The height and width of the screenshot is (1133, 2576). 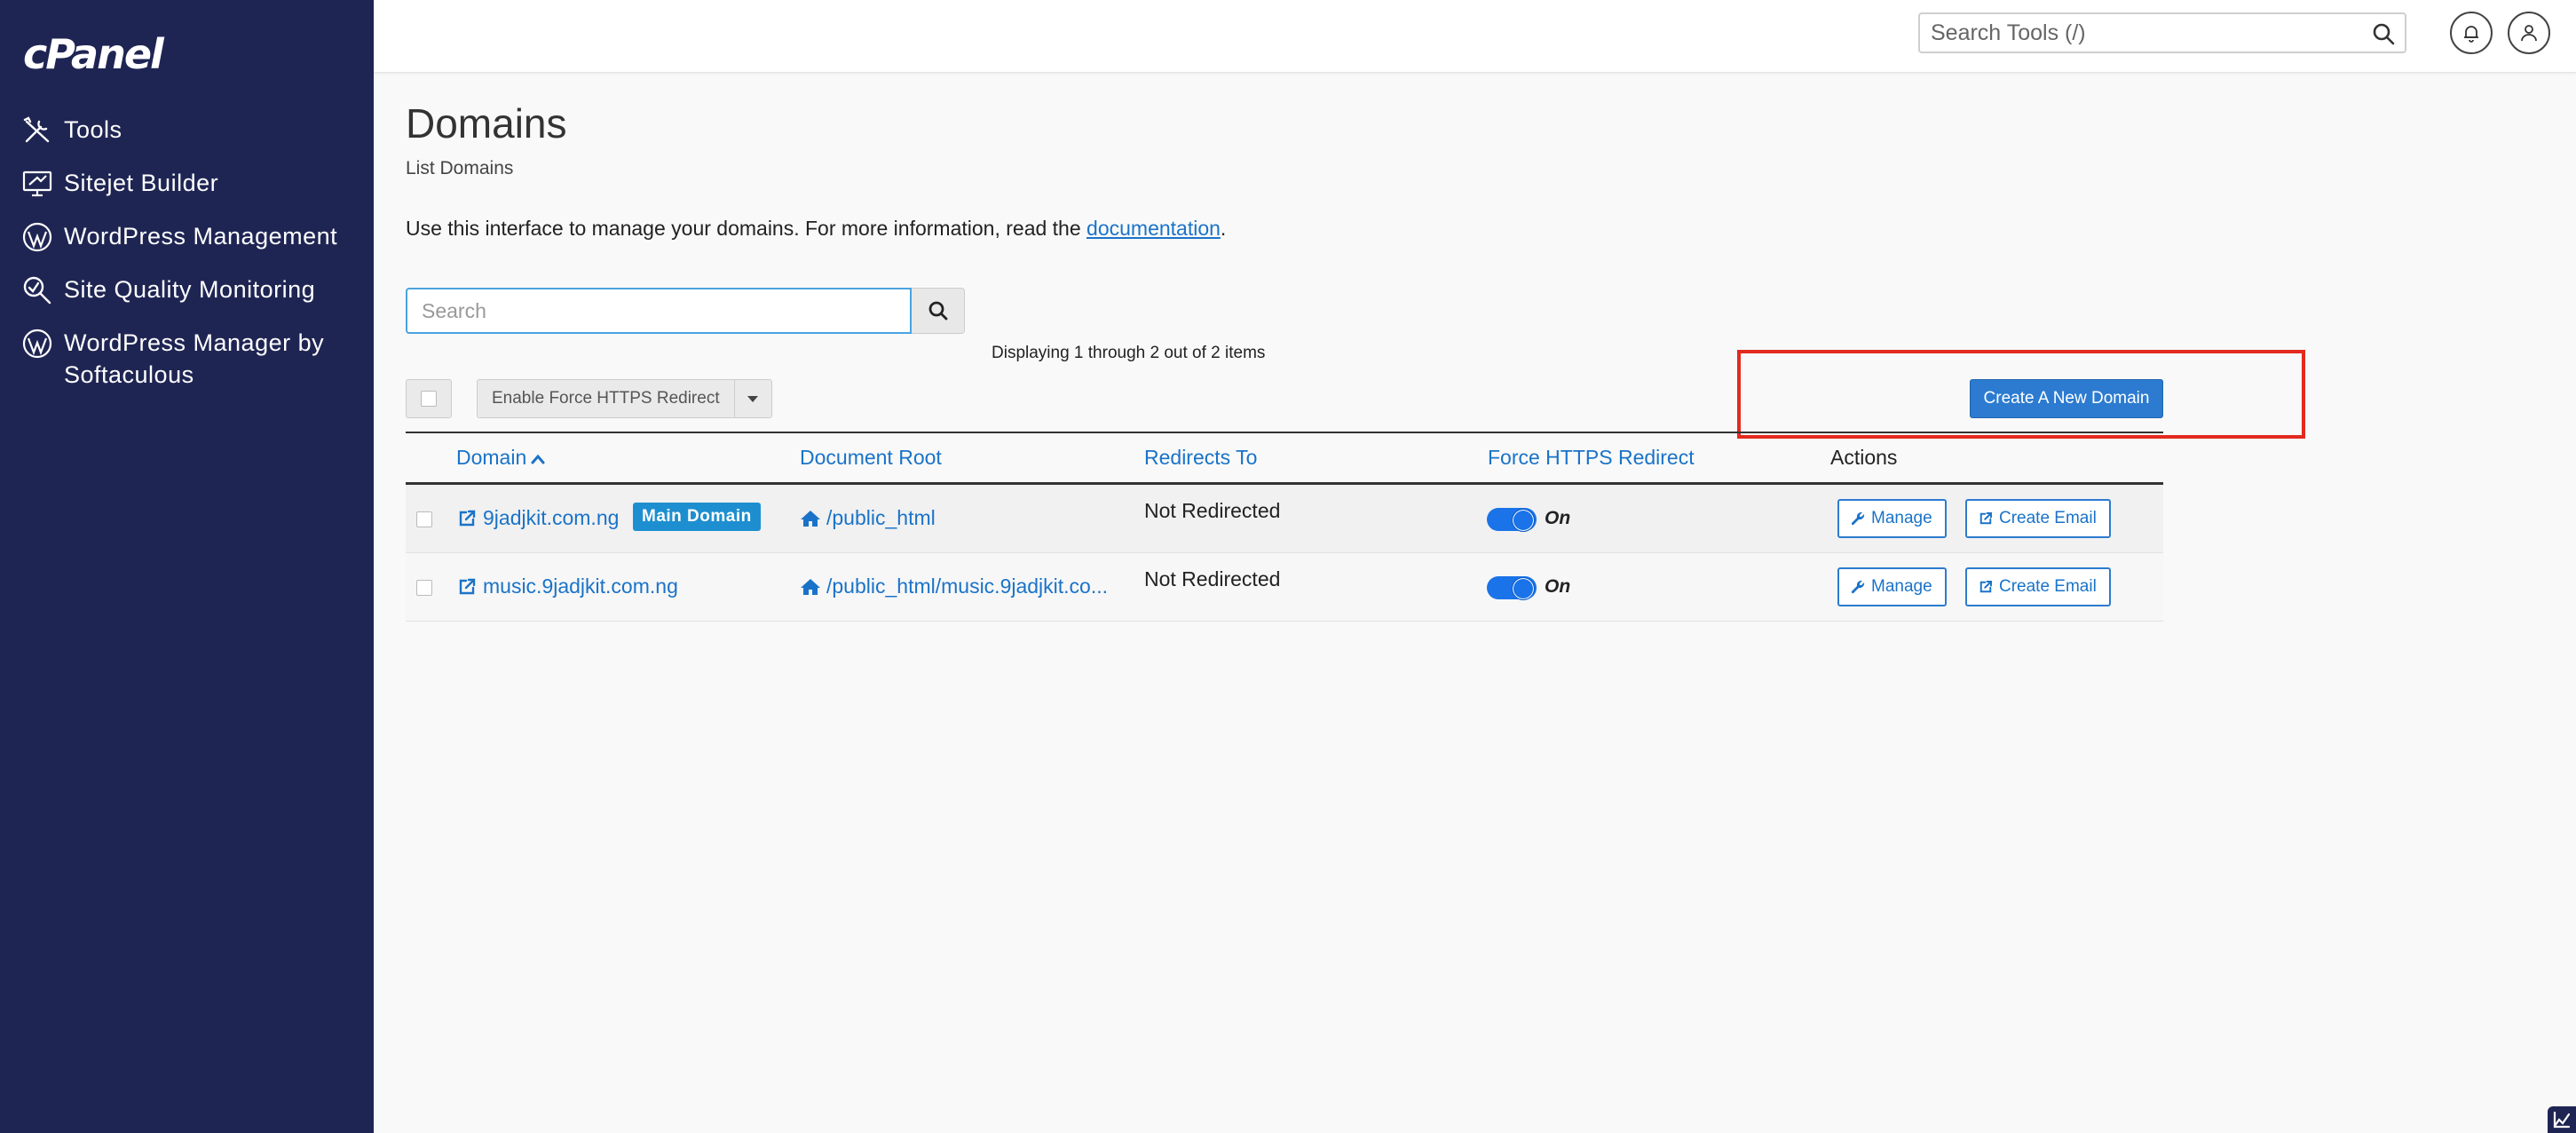 What do you see at coordinates (606, 398) in the screenshot?
I see `enable-force-https-button: Enable Force HTTPS Redirect` at bounding box center [606, 398].